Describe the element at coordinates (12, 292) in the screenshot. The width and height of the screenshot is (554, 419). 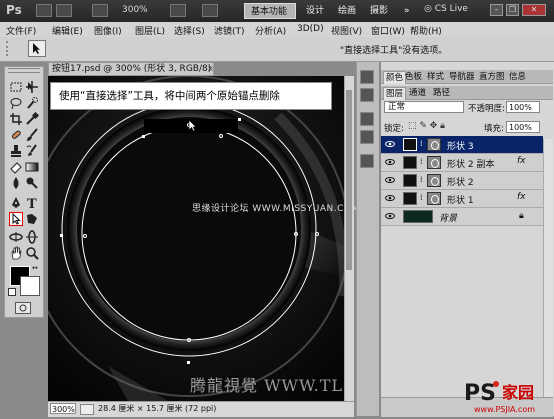
I see `default-colors-icon` at that location.